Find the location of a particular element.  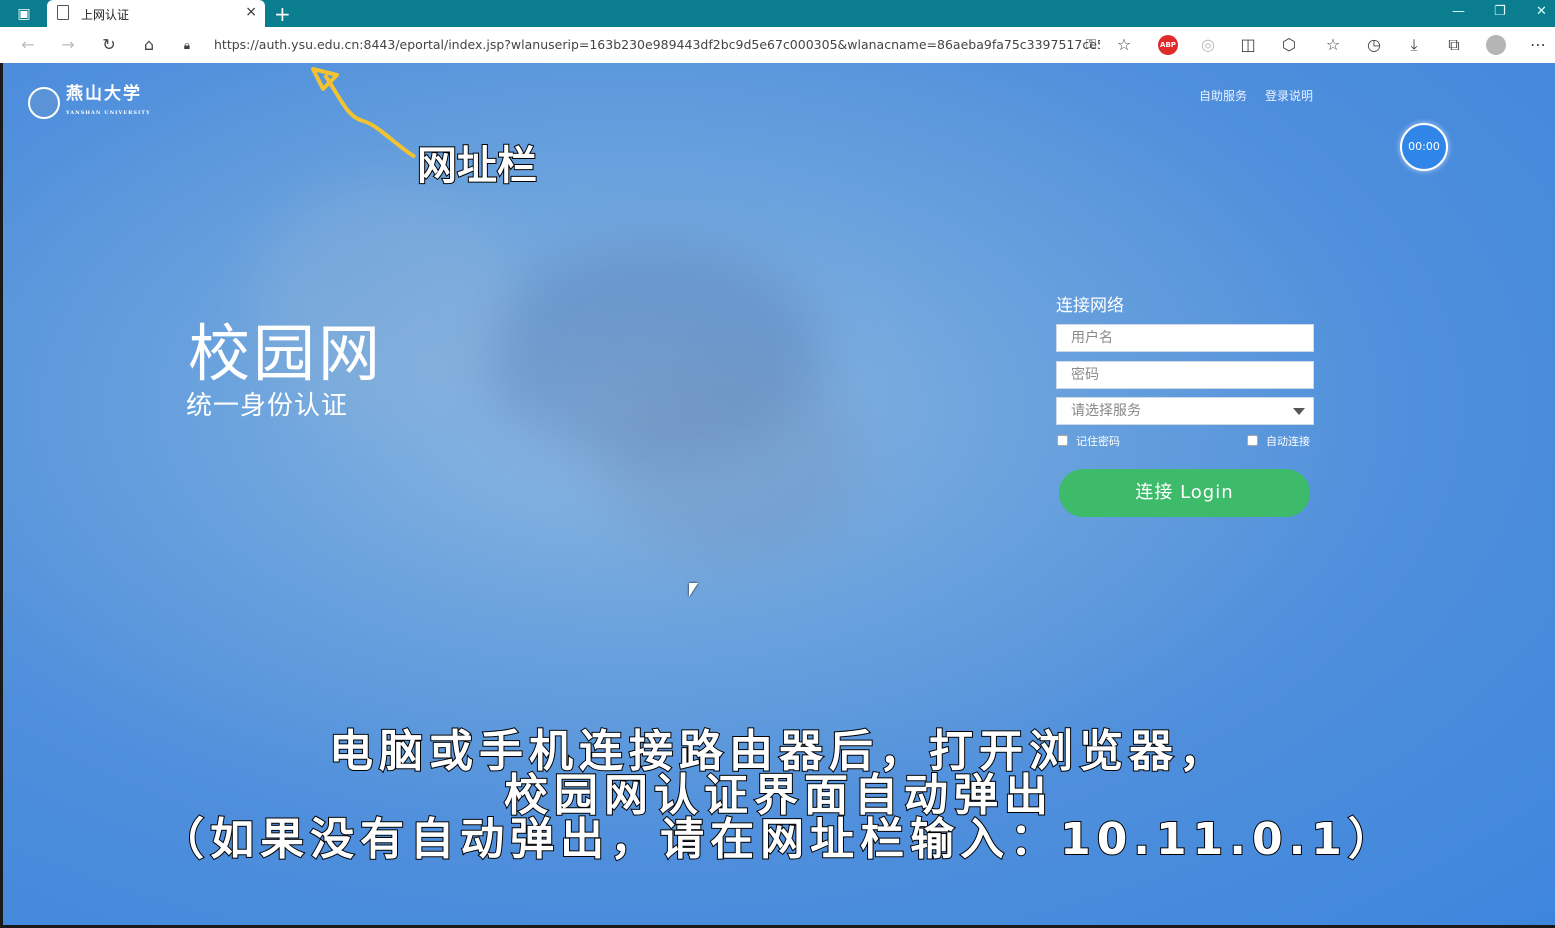

adblock-icon: ABP is located at coordinates (1168, 45).